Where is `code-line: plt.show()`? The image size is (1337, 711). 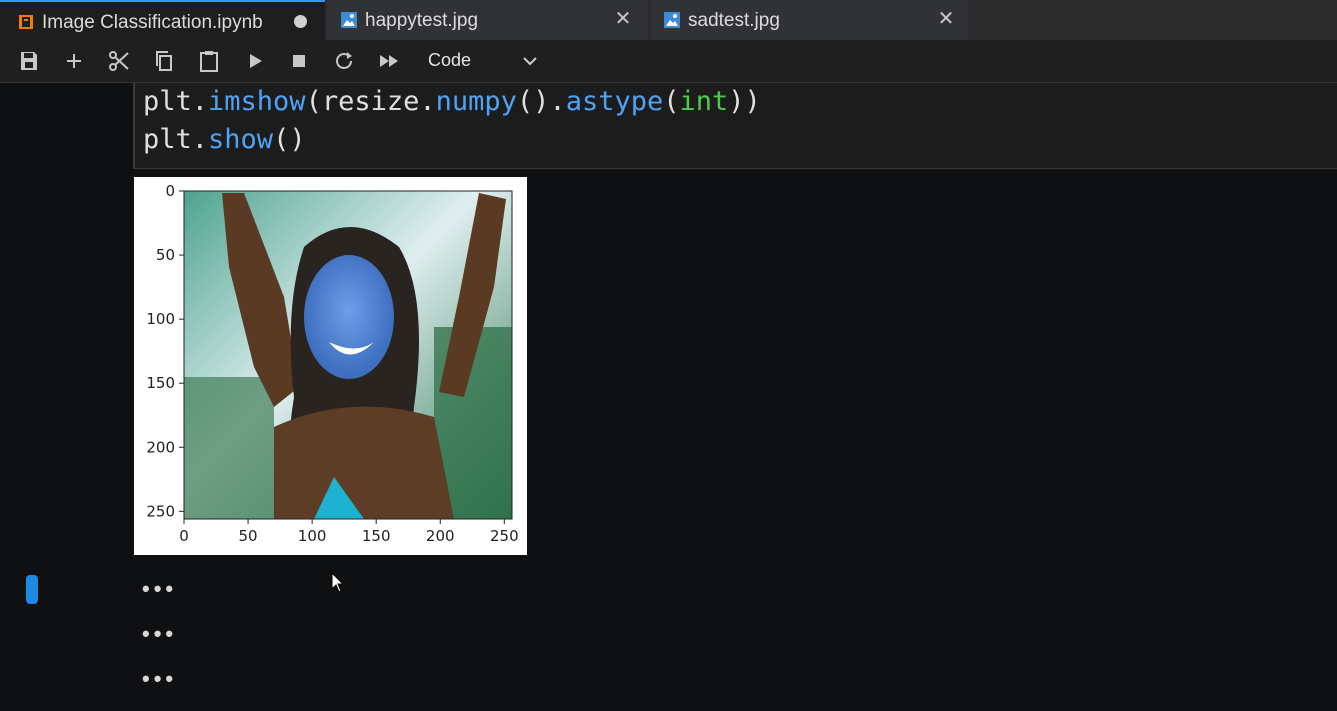
code-line: plt.show() is located at coordinates (224, 139).